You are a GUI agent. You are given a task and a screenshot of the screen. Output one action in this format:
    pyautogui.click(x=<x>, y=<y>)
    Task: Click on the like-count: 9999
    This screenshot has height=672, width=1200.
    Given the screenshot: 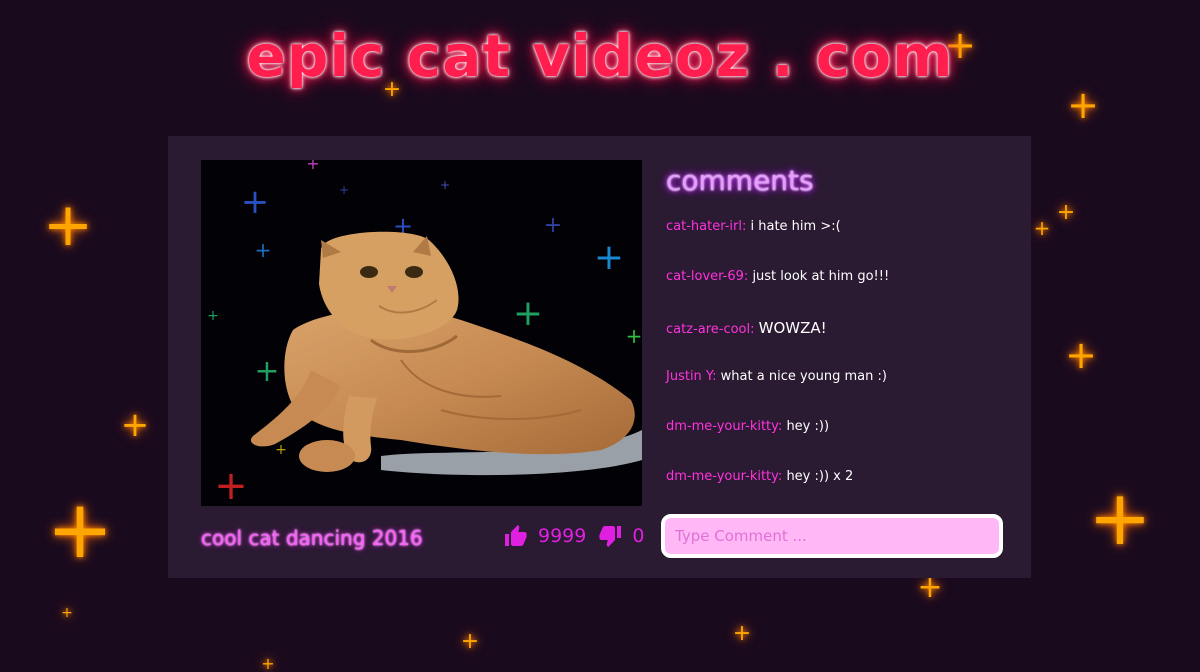 What is the action you would take?
    pyautogui.click(x=562, y=536)
    